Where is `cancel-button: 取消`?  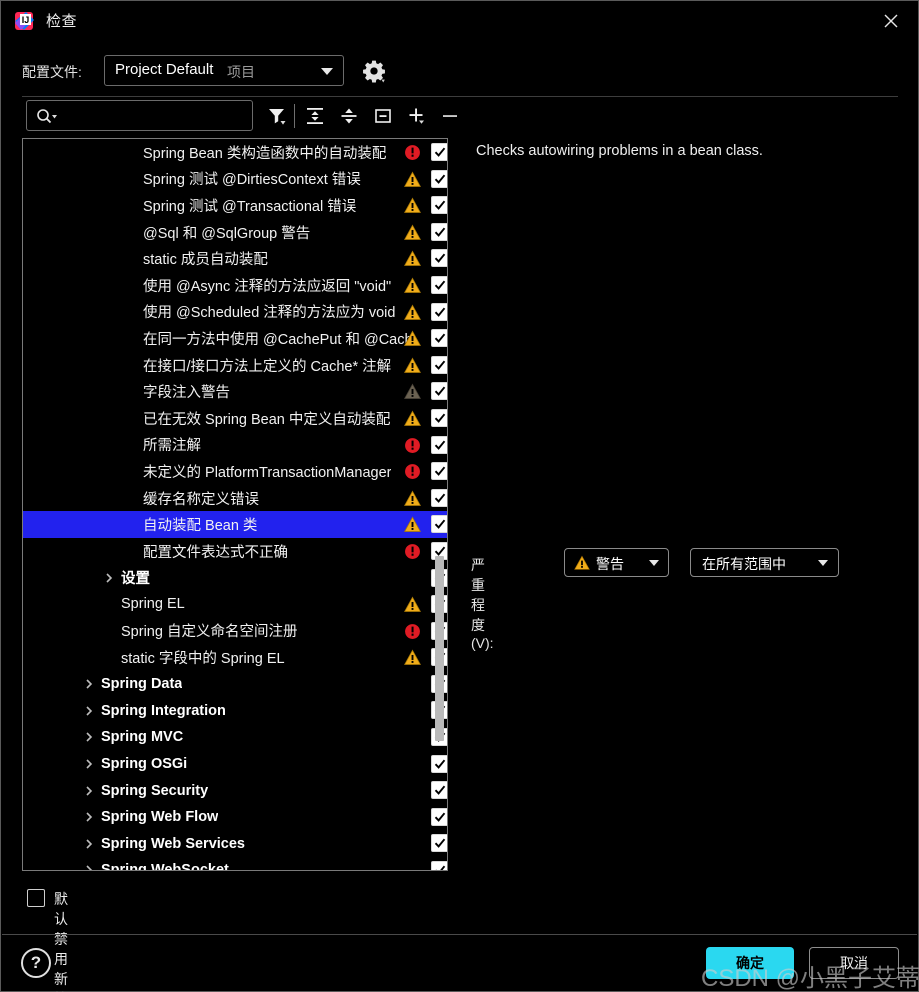
cancel-button: 取消 is located at coordinates (854, 963).